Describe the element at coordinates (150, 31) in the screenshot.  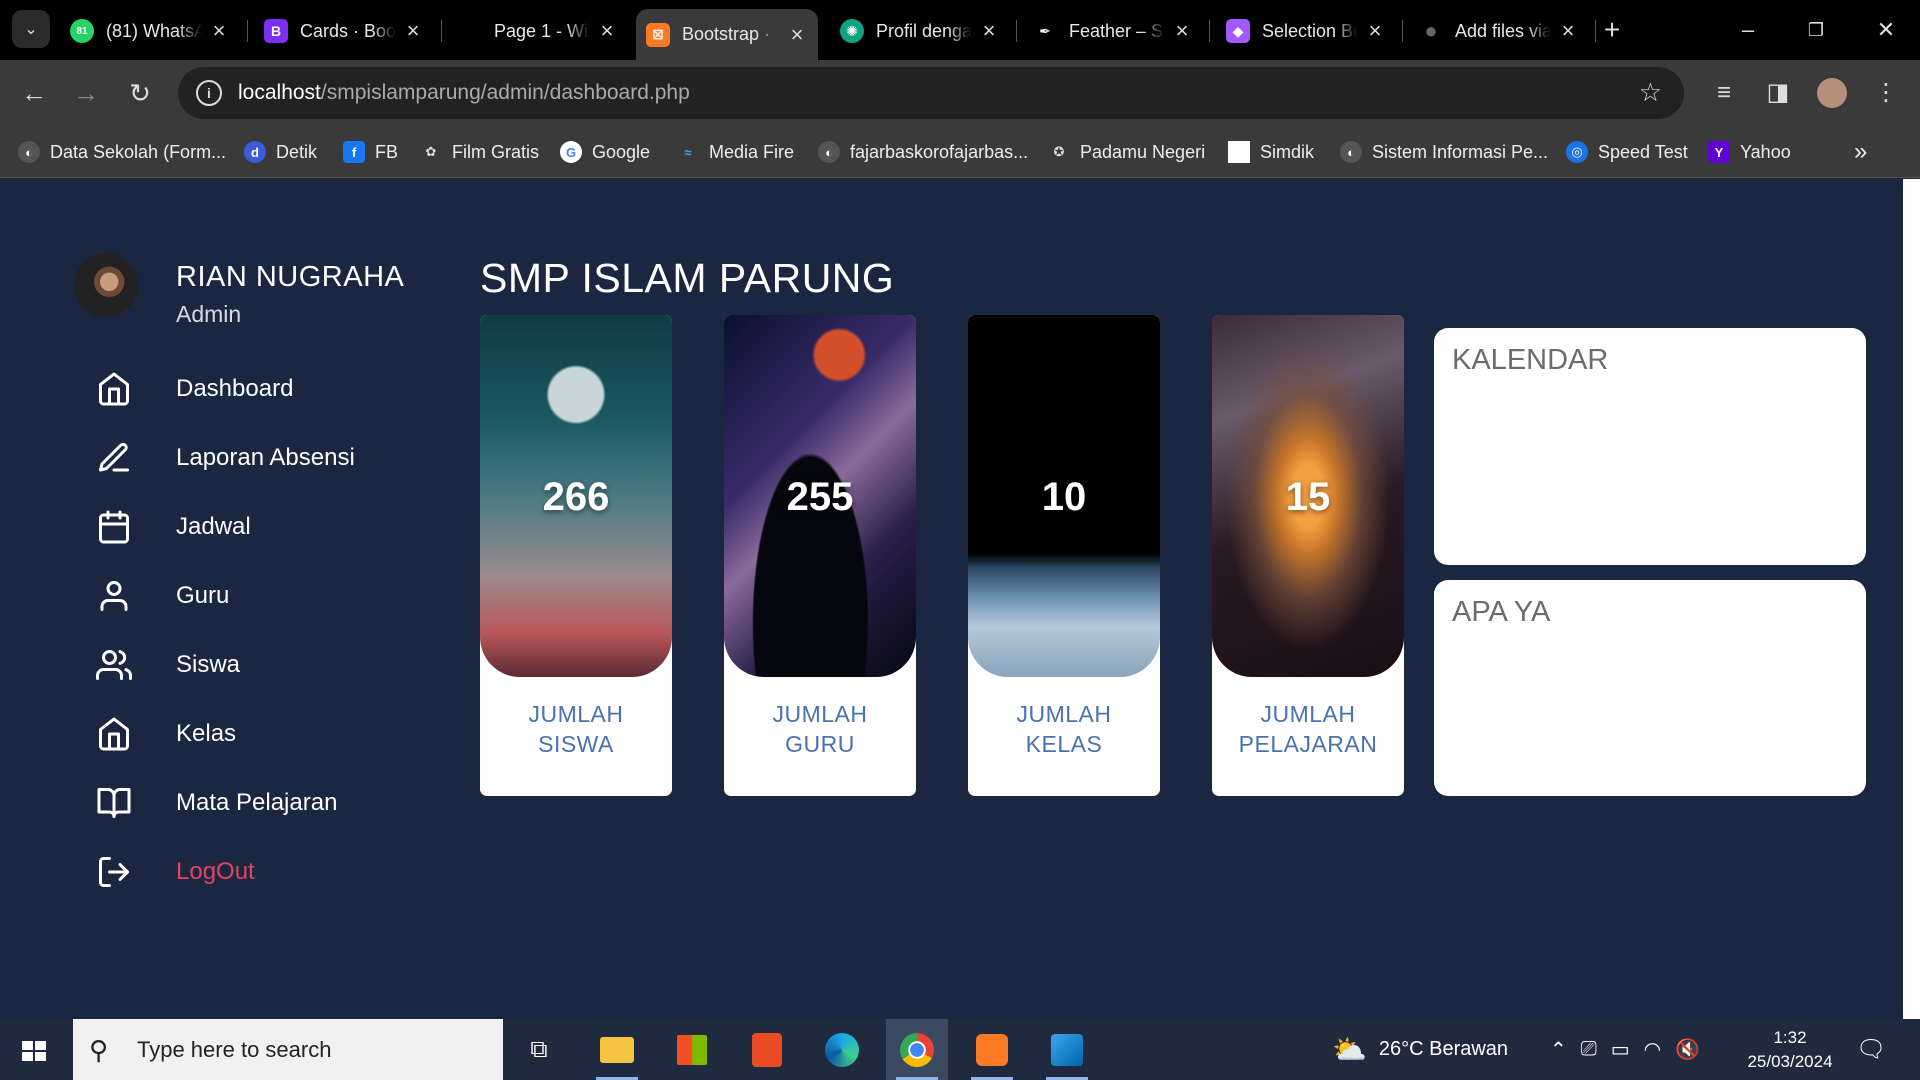
I see `browser-tab: 81 (81) WhatsApp ×` at that location.